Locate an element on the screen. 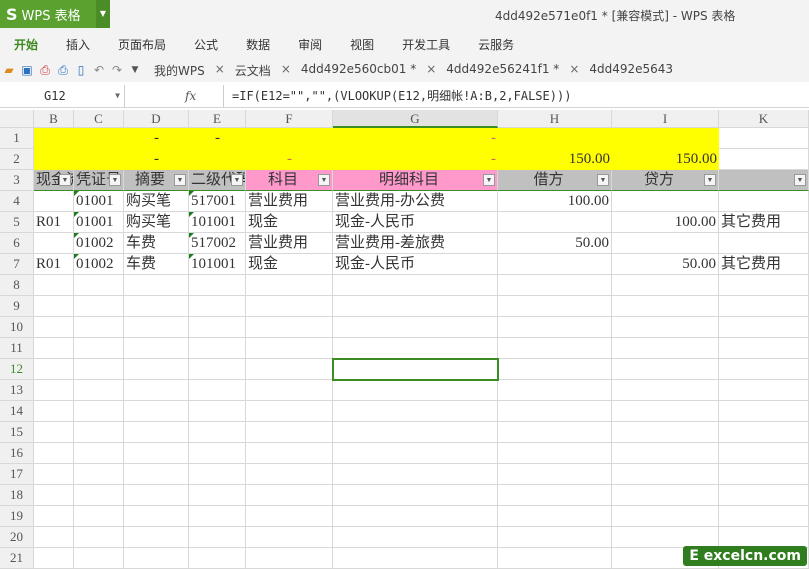  cell: 购买笔 is located at coordinates (156, 222).